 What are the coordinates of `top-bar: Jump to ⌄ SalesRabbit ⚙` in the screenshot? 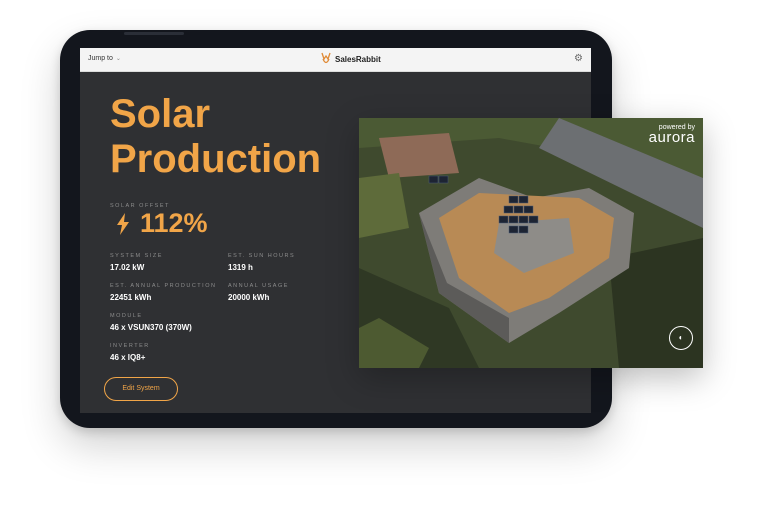 It's located at (335, 60).